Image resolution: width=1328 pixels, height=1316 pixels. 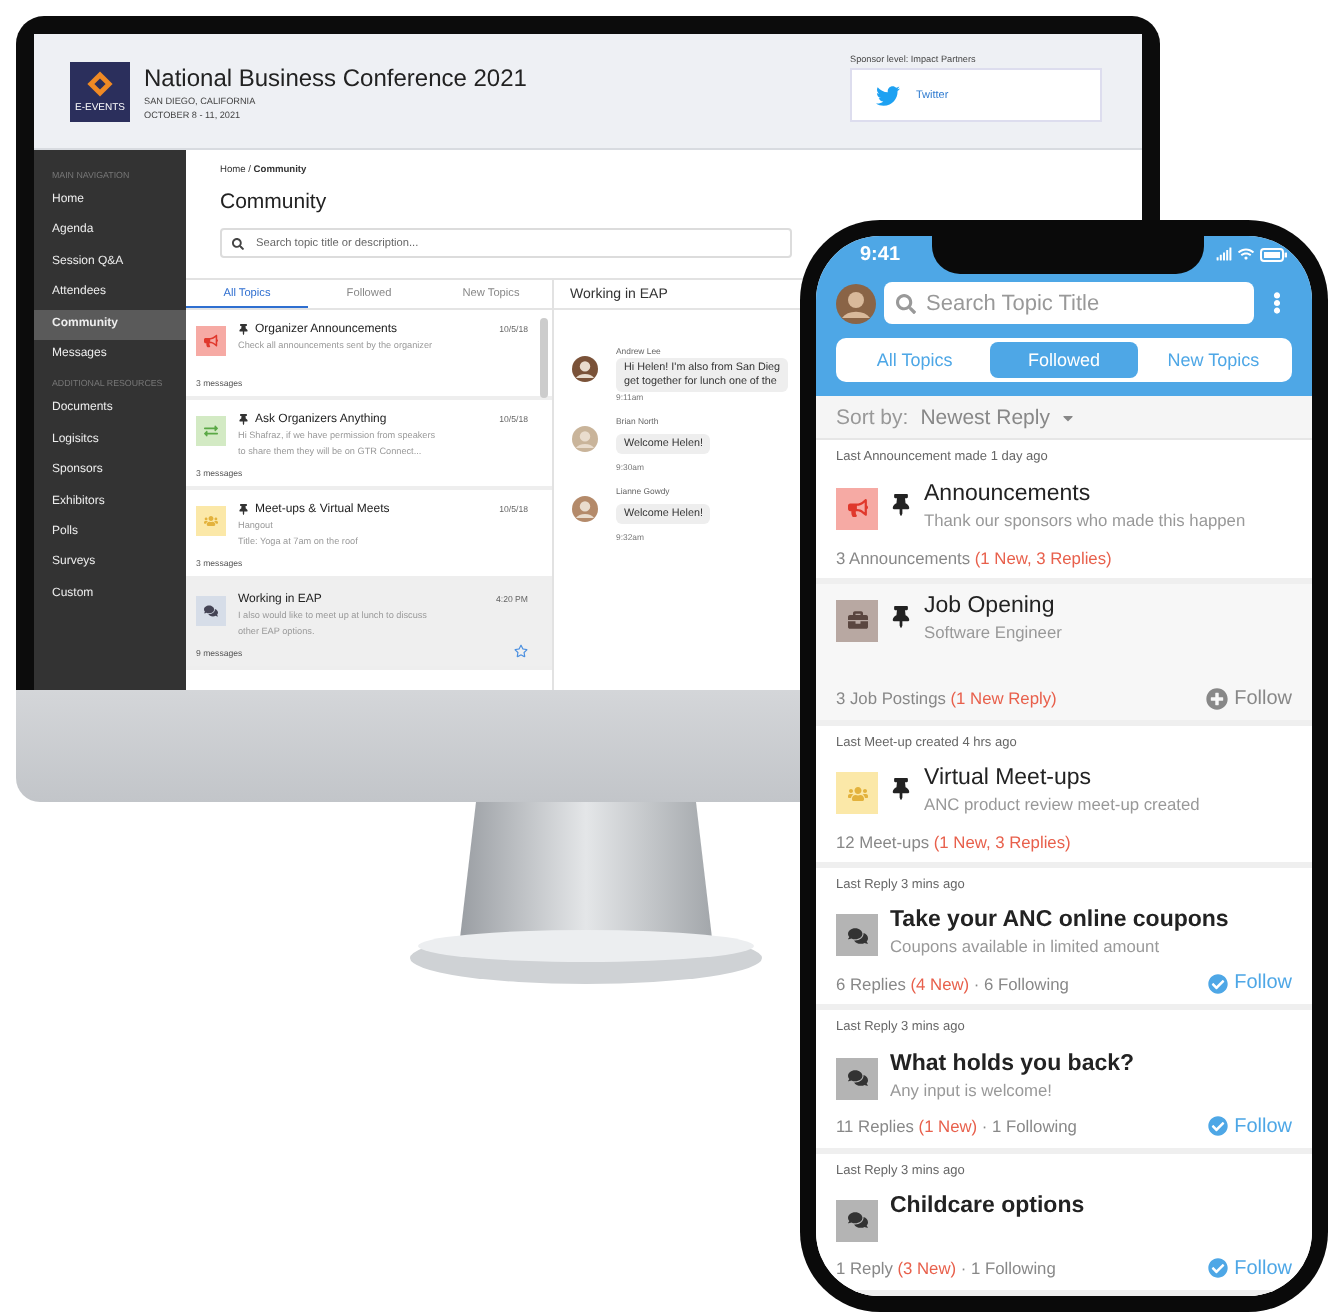 What do you see at coordinates (972, 1089) in the screenshot?
I see `topic-subtitle: Any input is welcome!` at bounding box center [972, 1089].